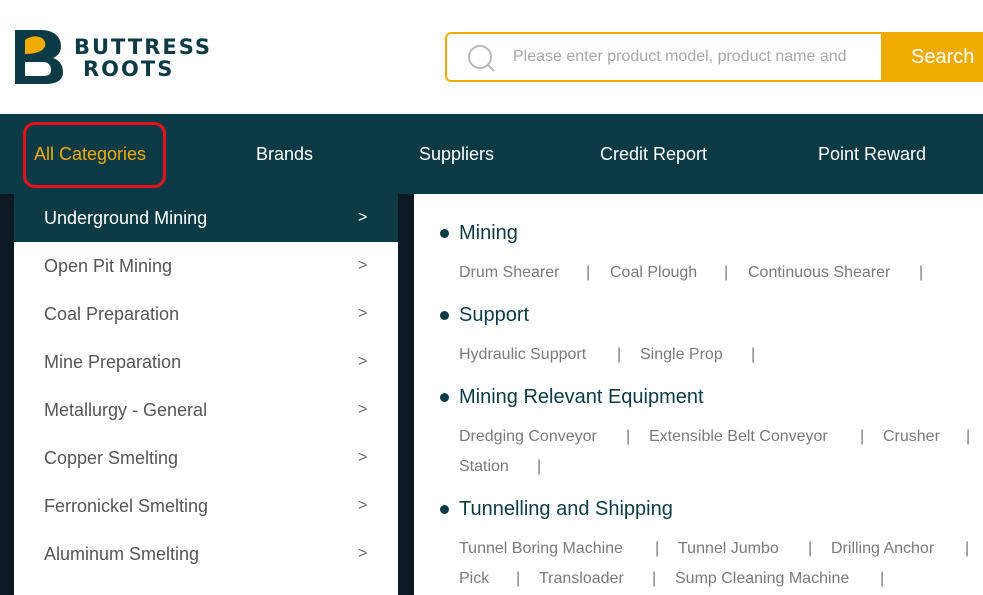 The height and width of the screenshot is (595, 983). I want to click on link-hydraulic-support: Hydraulic Support, so click(522, 355).